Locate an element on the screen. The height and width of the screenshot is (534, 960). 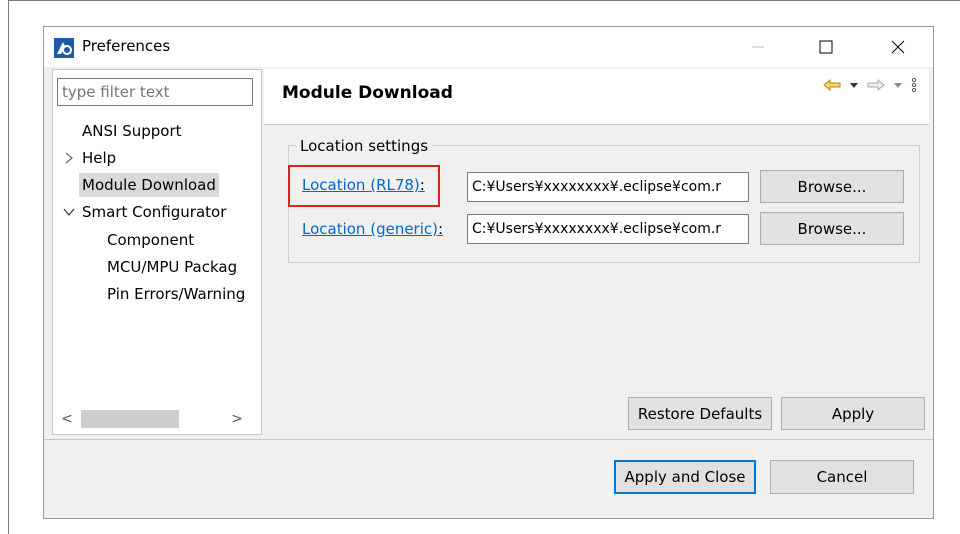
footer-divider is located at coordinates (488, 439).